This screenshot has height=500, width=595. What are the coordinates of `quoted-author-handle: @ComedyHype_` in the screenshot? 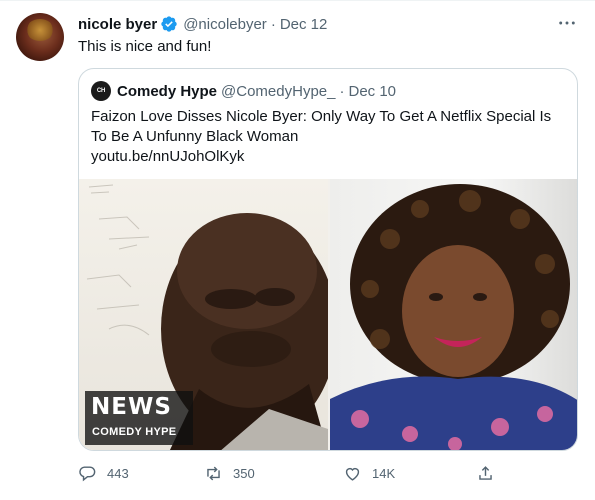 It's located at (278, 91).